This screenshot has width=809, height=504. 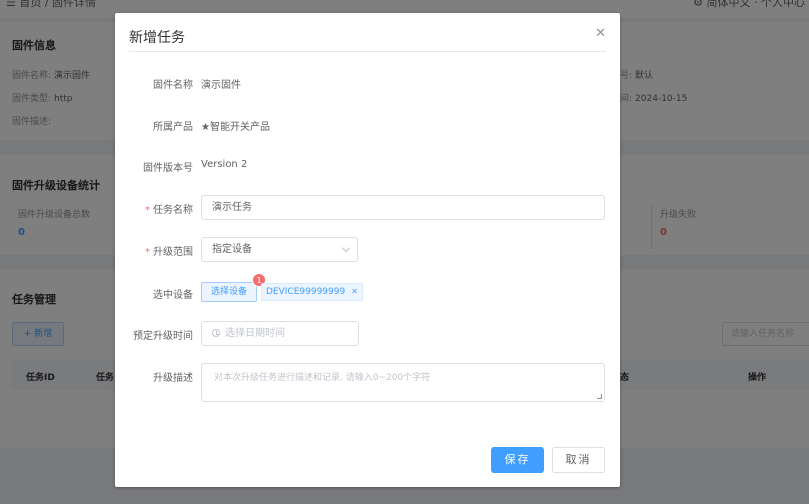 I want to click on select-device-button: 选择设备, so click(x=229, y=292).